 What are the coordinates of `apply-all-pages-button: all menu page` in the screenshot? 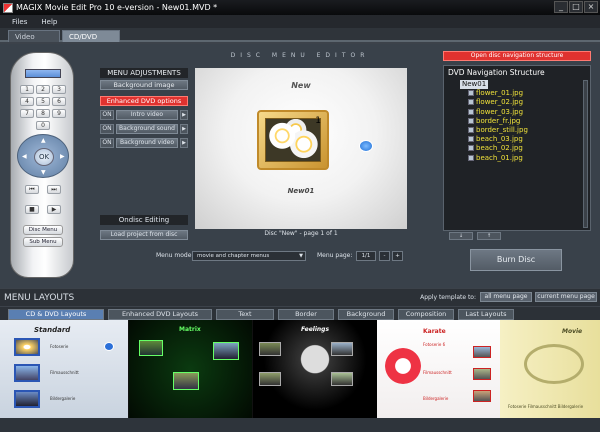 It's located at (506, 297).